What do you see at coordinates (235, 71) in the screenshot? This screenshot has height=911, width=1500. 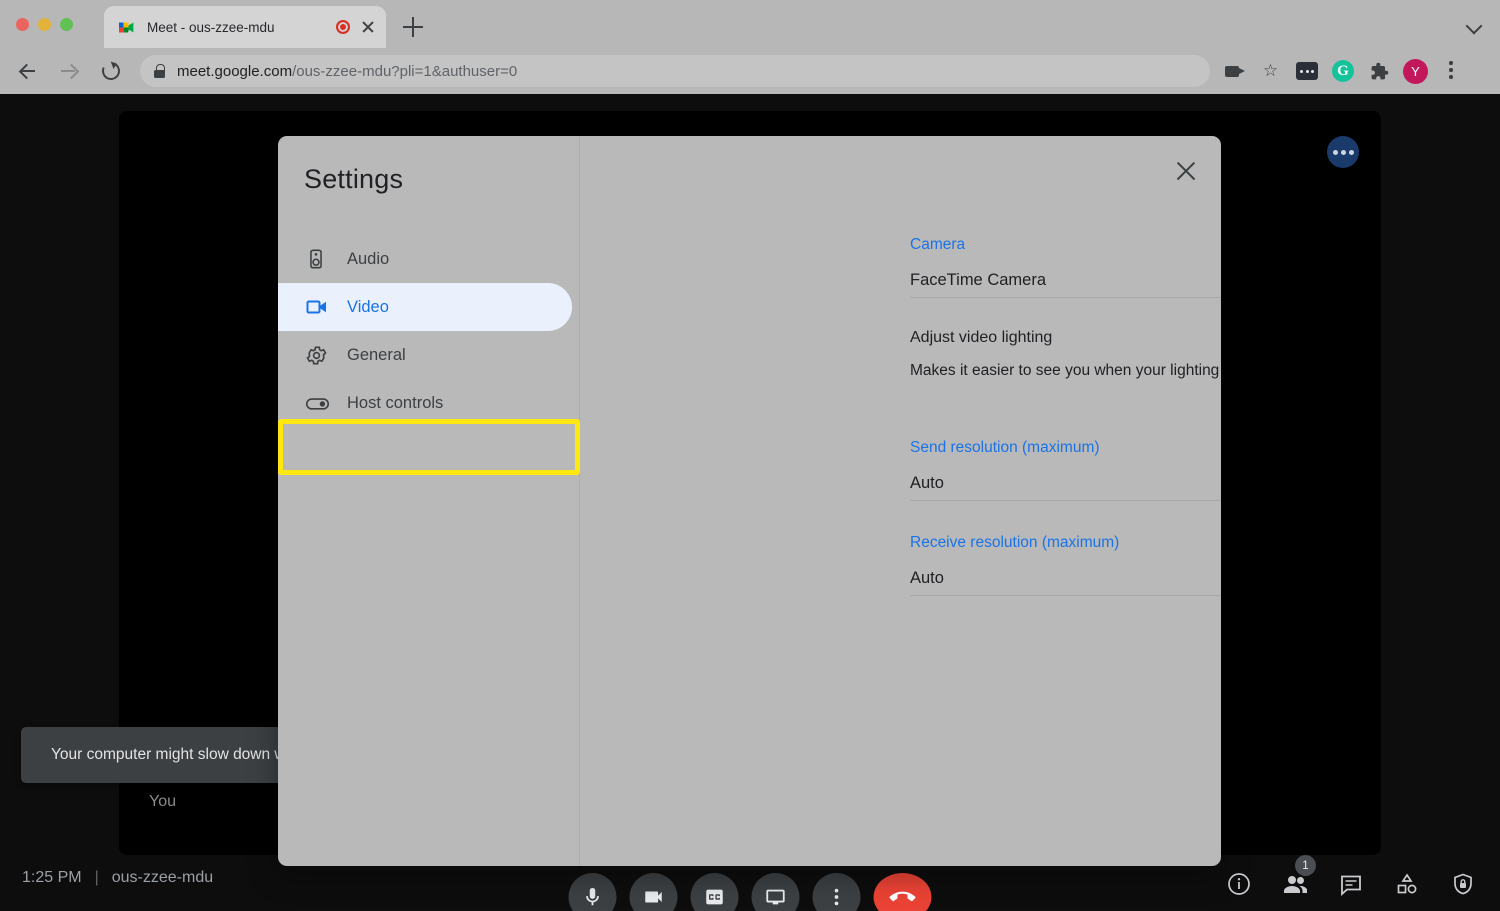 I see `url-domain: meet.google.com` at bounding box center [235, 71].